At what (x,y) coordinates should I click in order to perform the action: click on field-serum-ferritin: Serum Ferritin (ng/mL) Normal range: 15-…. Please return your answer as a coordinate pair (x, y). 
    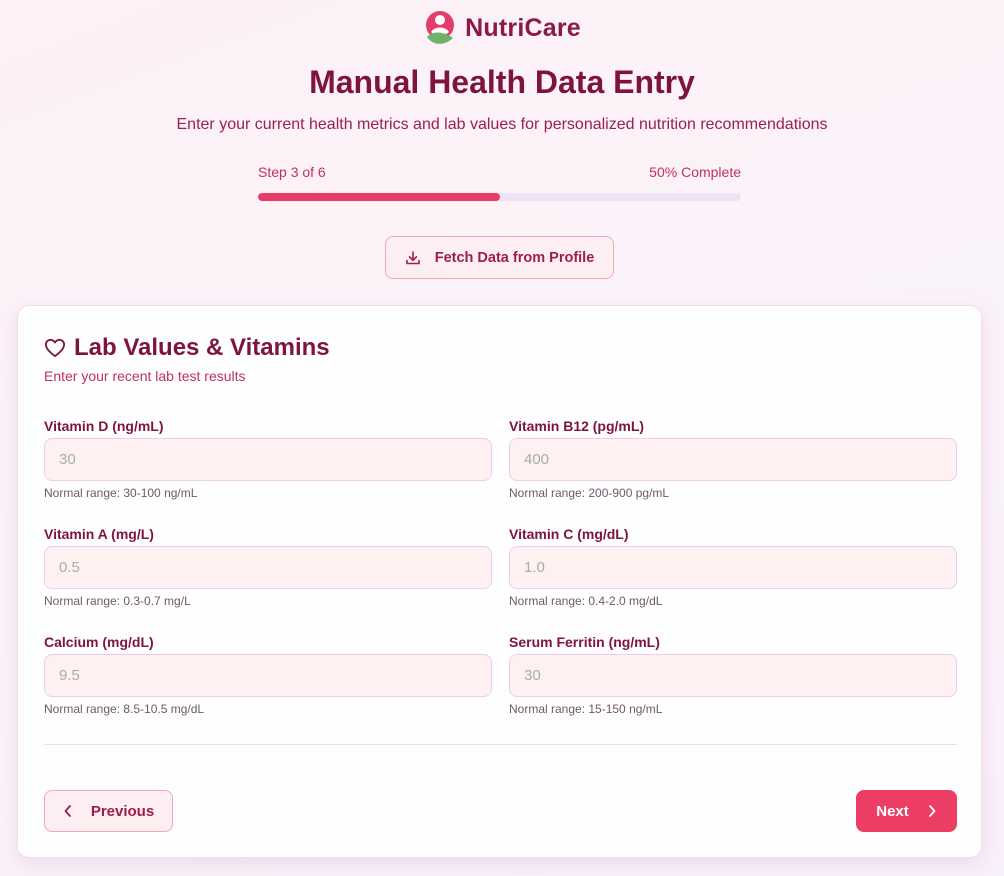
    Looking at the image, I should click on (733, 675).